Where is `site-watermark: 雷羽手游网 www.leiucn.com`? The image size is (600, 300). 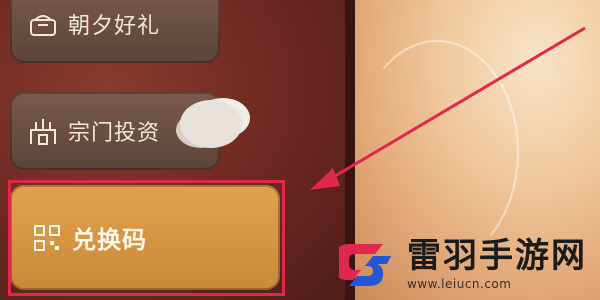
site-watermark: 雷羽手游网 www.leiucn.com is located at coordinates (466, 264).